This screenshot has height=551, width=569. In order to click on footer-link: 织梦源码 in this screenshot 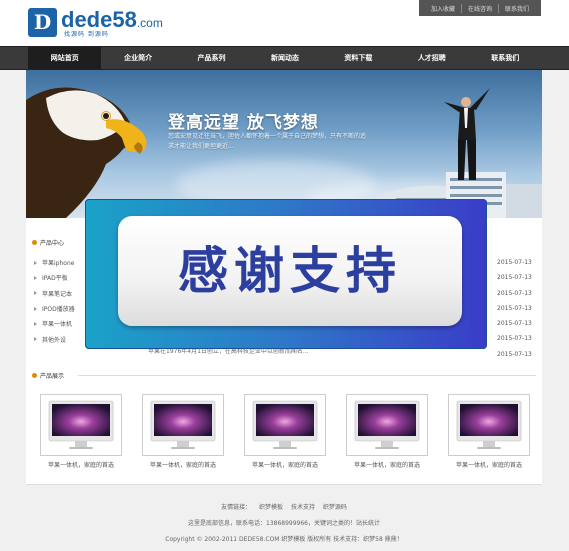, I will do `click(335, 507)`.